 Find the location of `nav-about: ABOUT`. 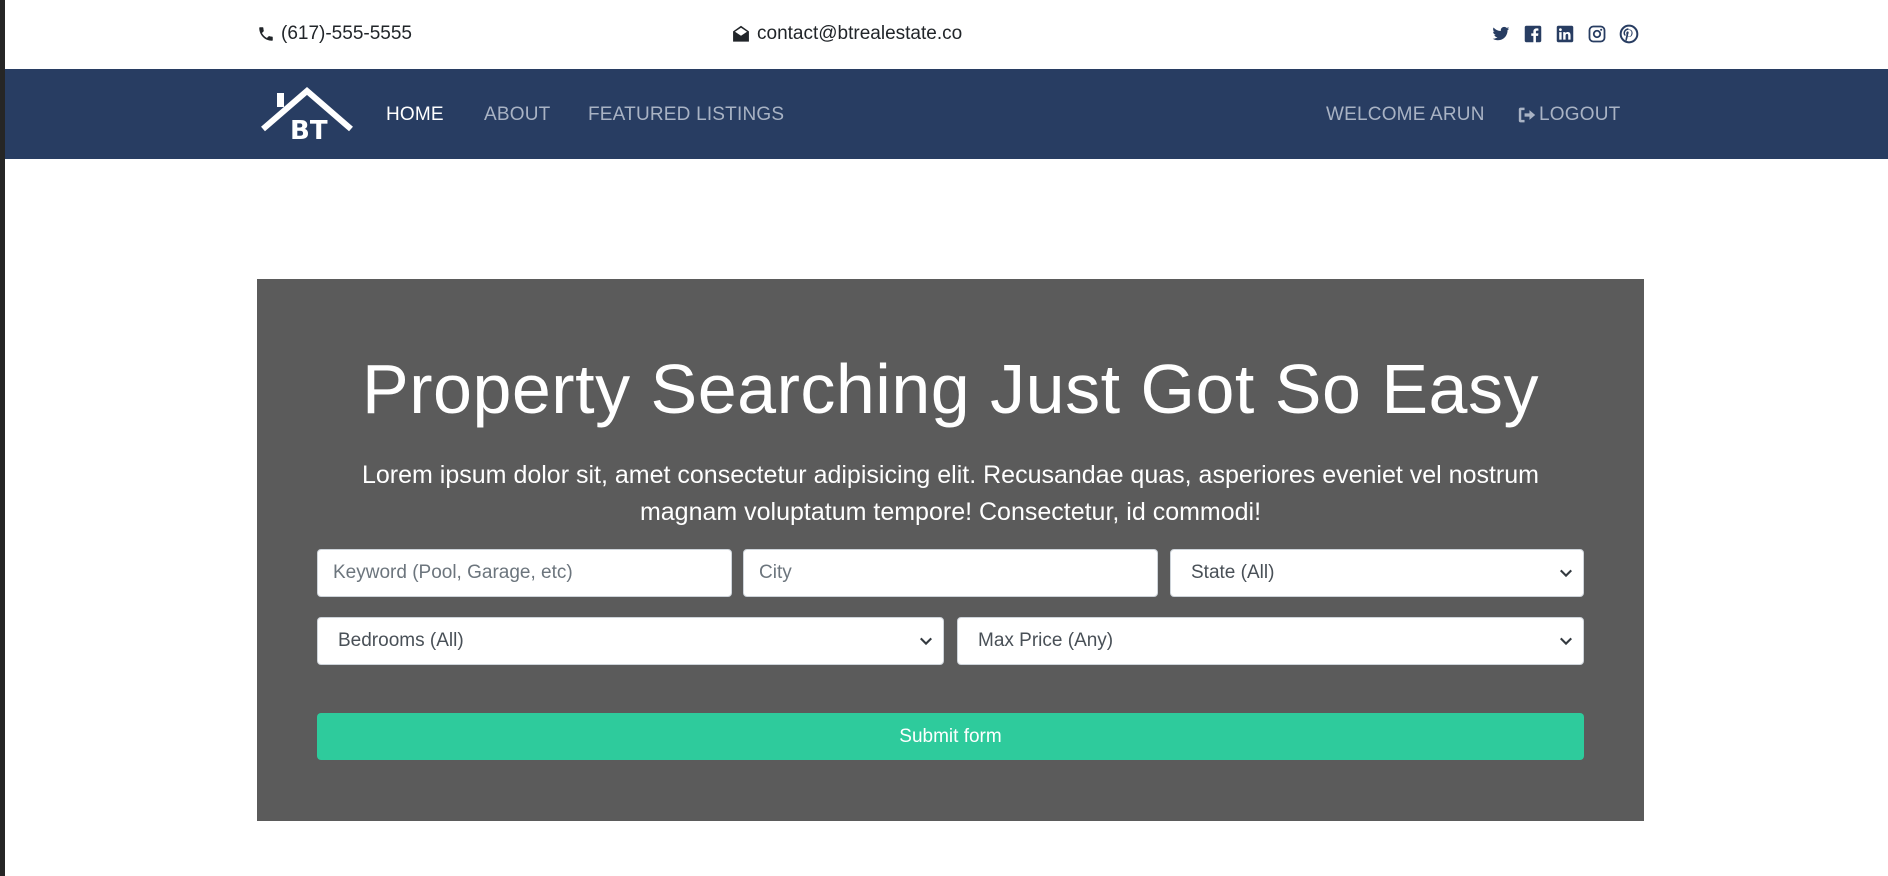

nav-about: ABOUT is located at coordinates (517, 115).